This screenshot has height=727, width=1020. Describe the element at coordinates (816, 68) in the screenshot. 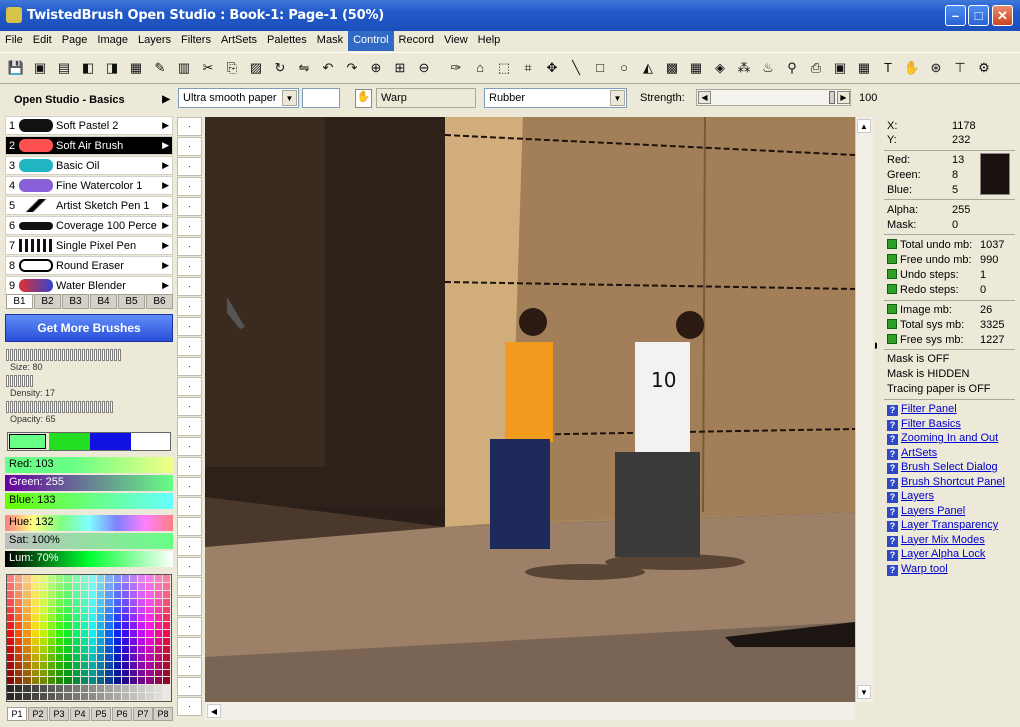

I see `stamp-icon: ⎙` at that location.